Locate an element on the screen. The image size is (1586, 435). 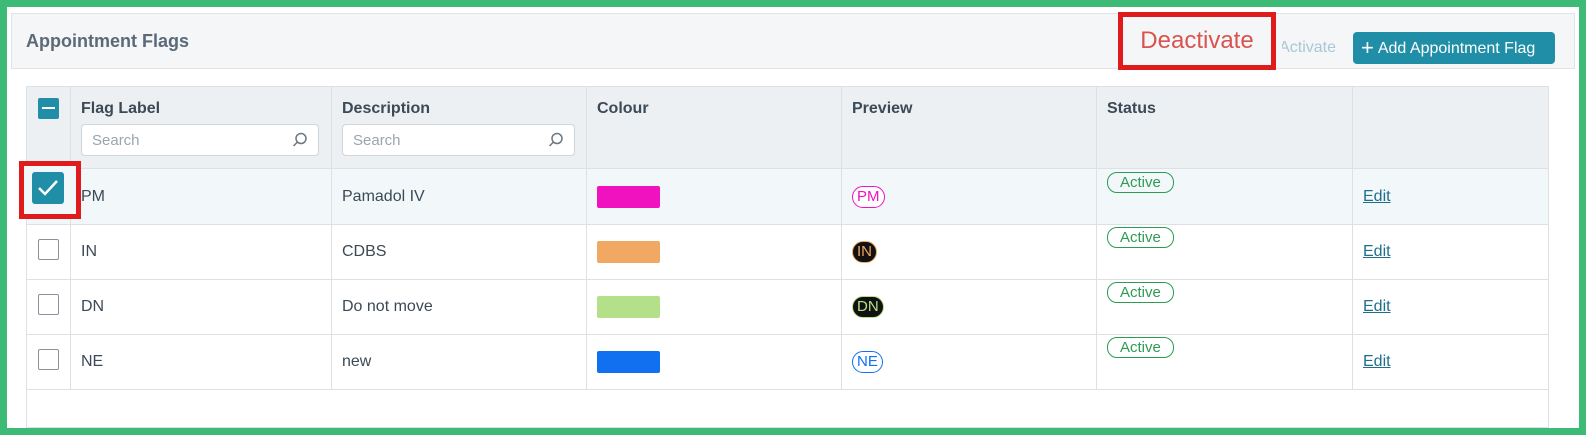
add-button-label: Add Appointment Flag is located at coordinates (1456, 48).